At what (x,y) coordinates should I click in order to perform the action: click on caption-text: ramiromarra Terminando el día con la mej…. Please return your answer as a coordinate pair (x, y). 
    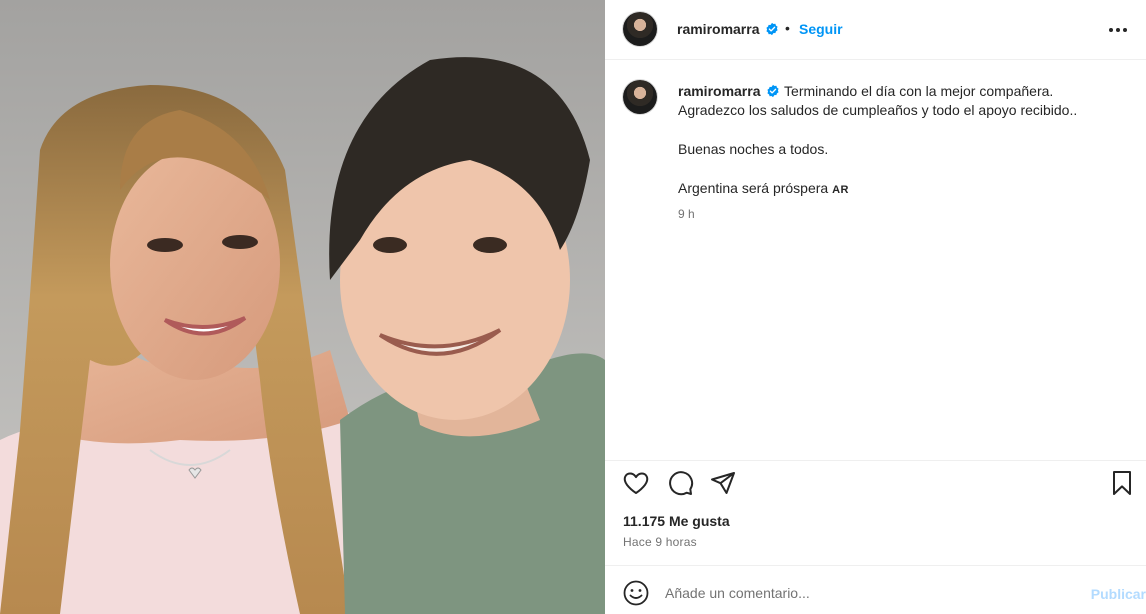
    Looking at the image, I should click on (903, 141).